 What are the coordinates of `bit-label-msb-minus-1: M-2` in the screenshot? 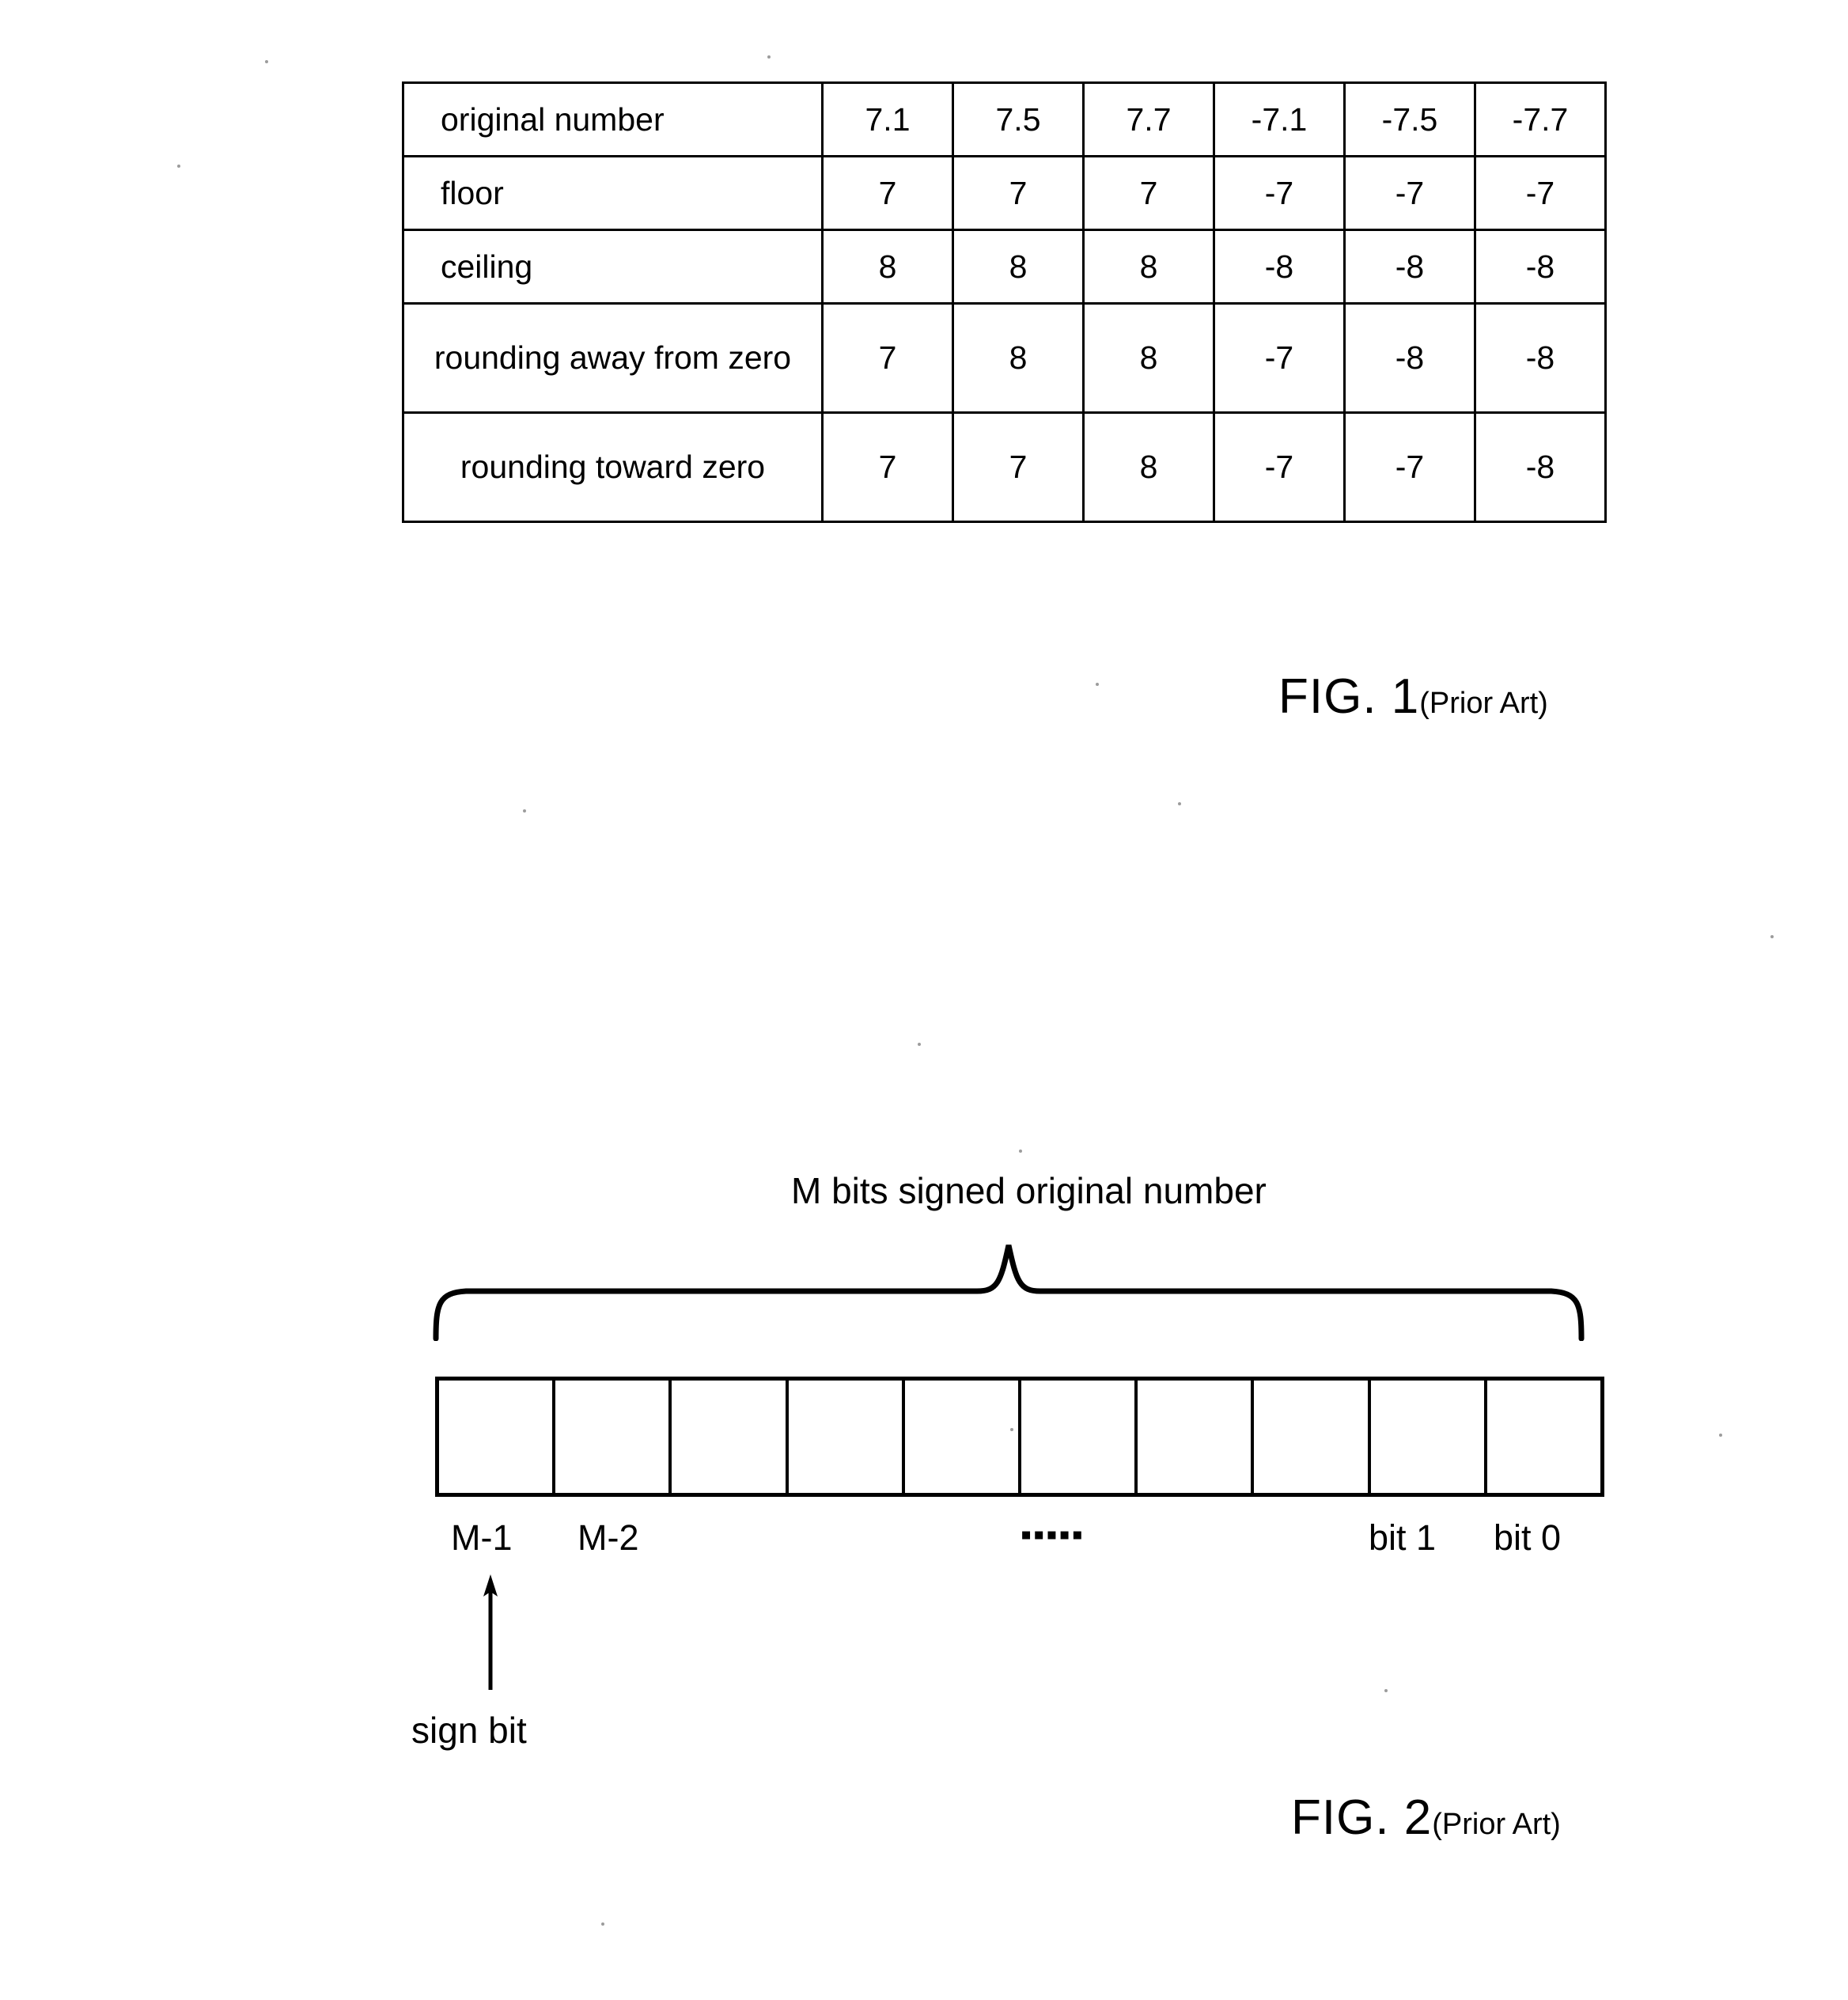 It's located at (608, 1537).